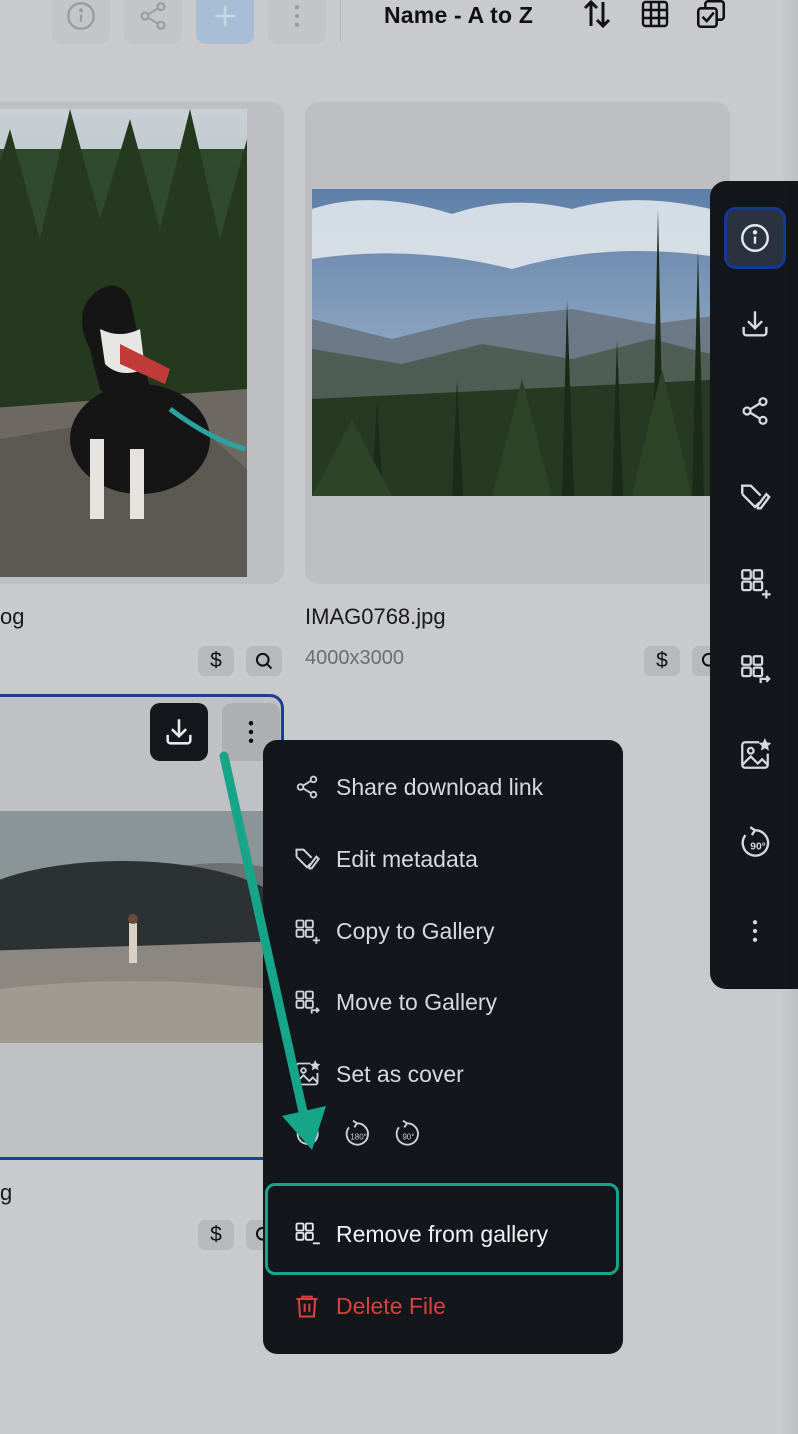  Describe the element at coordinates (655, 14) in the screenshot. I see `grid-view-icon` at that location.